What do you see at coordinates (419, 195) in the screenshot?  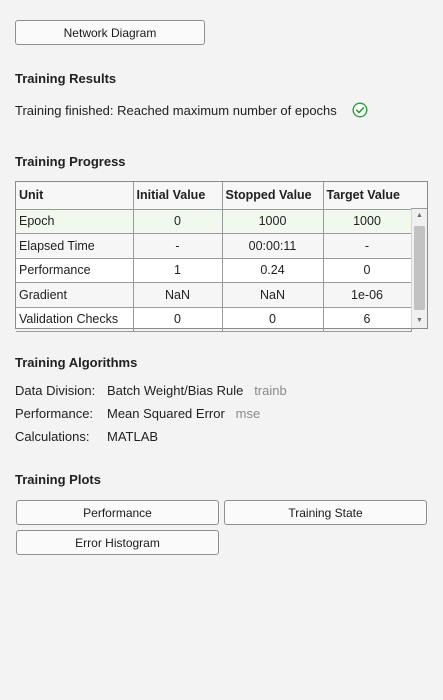 I see `header-filler` at bounding box center [419, 195].